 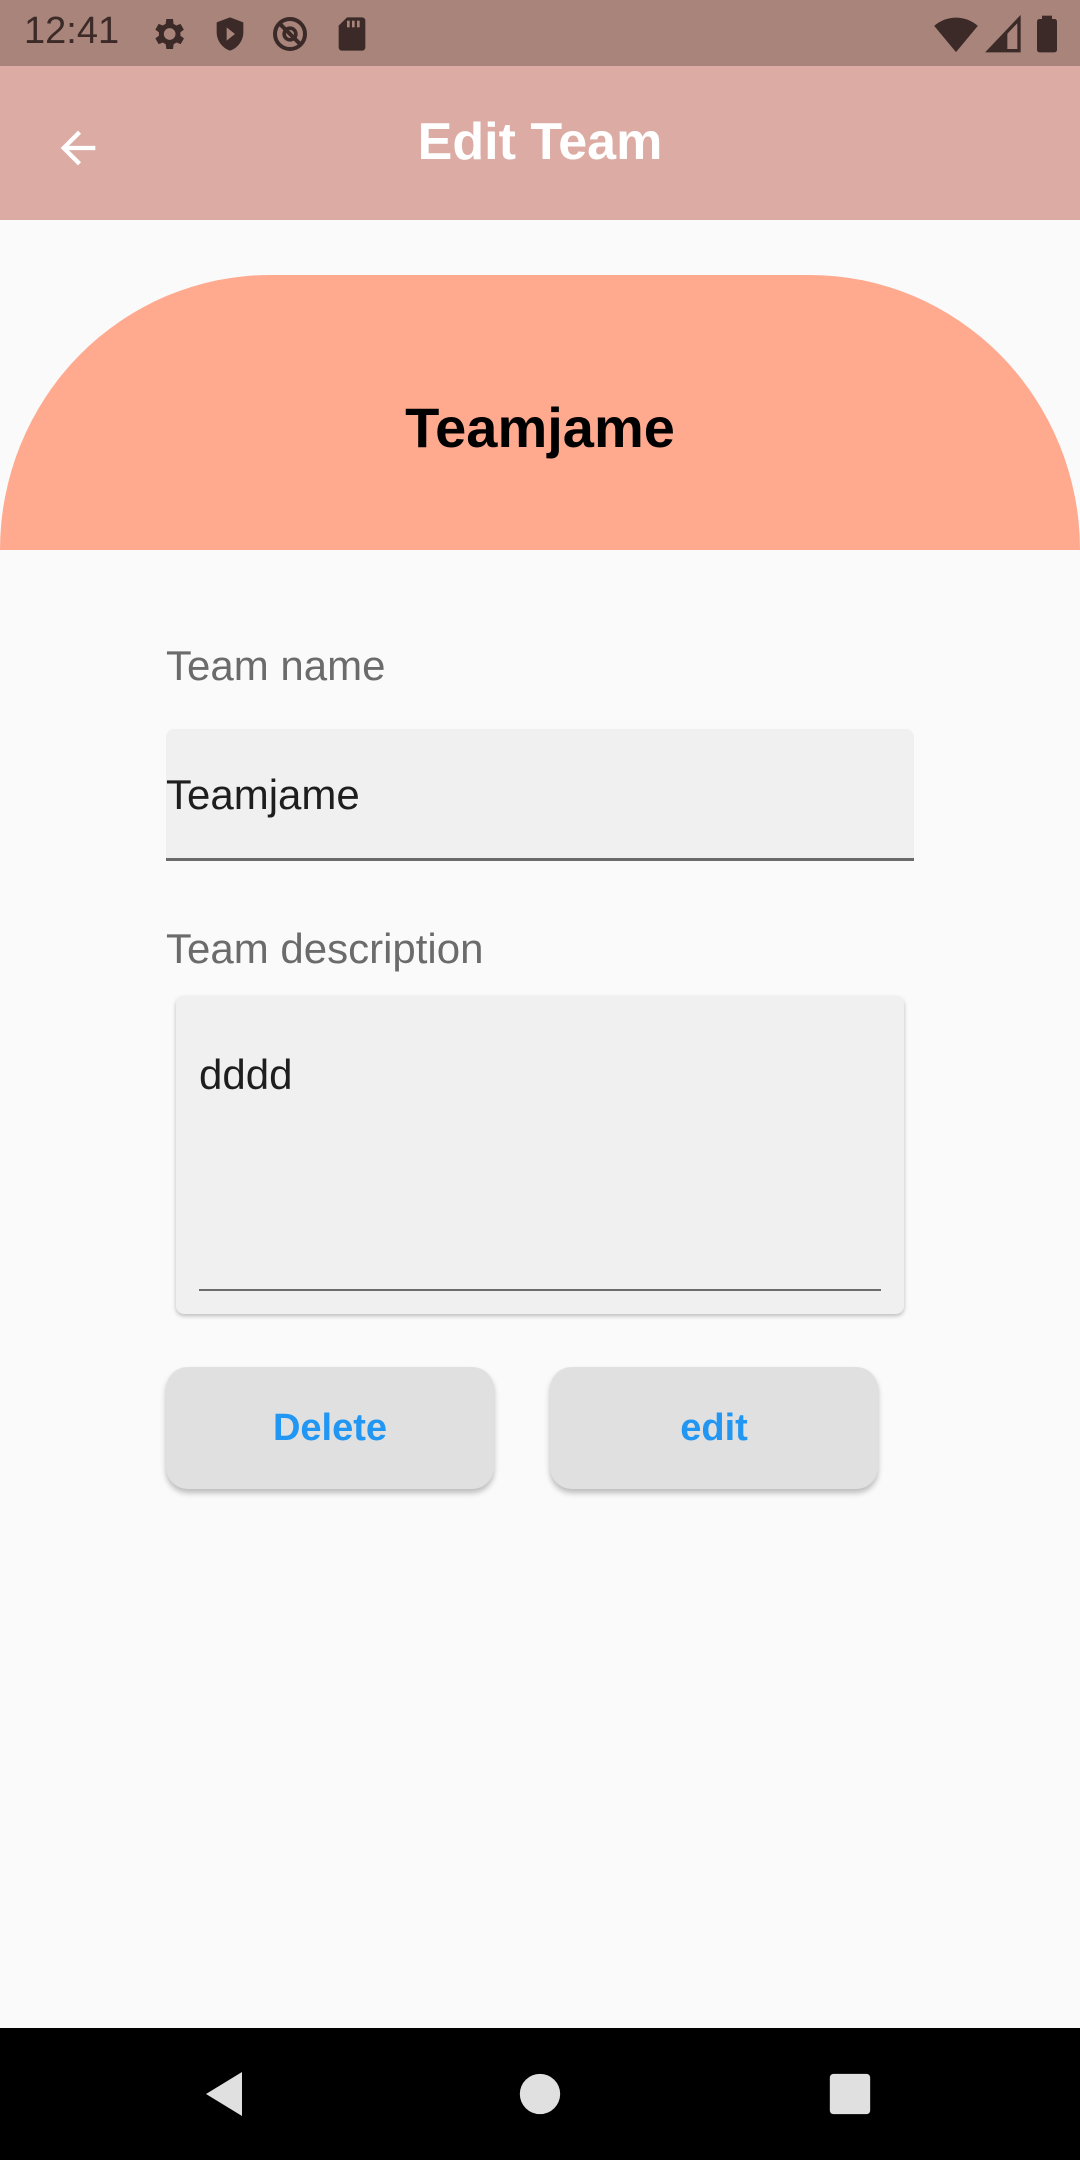 What do you see at coordinates (263, 794) in the screenshot?
I see `team-name-value: Teamjame` at bounding box center [263, 794].